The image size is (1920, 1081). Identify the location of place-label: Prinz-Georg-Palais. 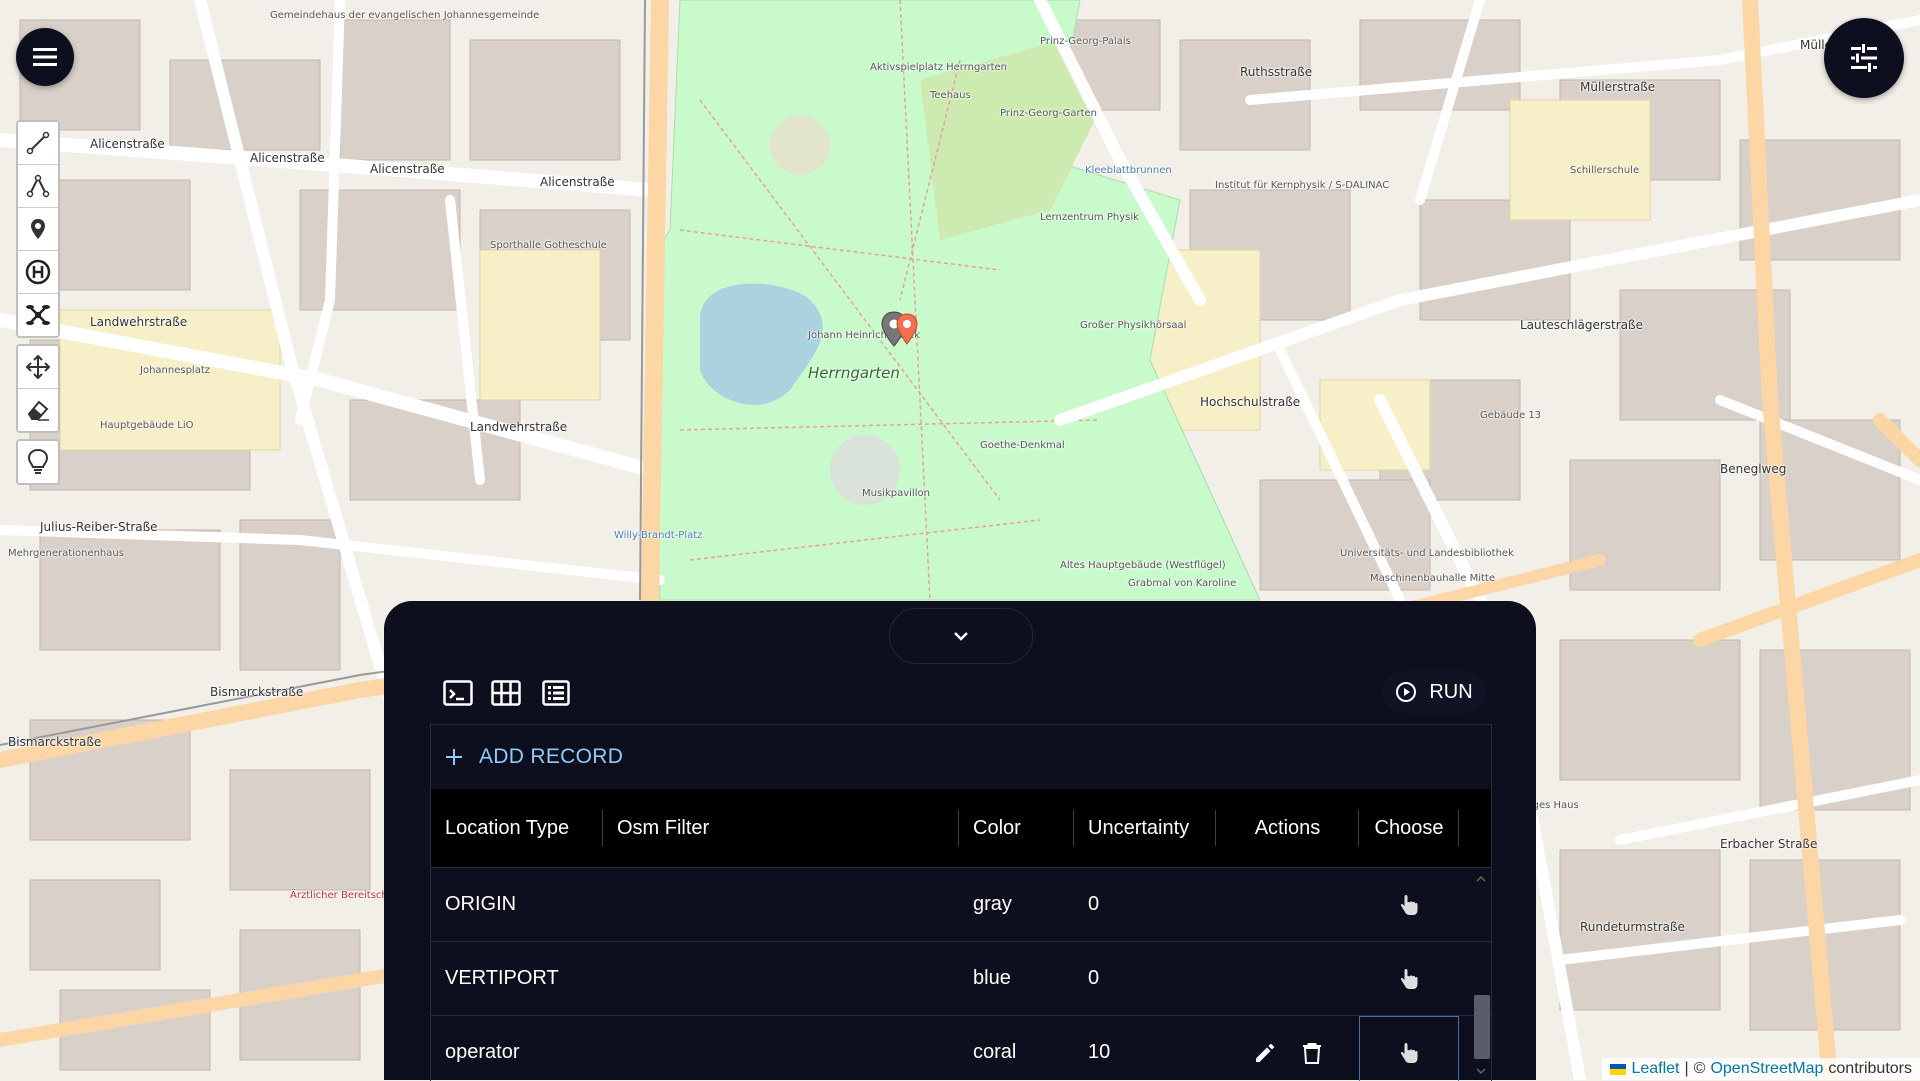
(1085, 41).